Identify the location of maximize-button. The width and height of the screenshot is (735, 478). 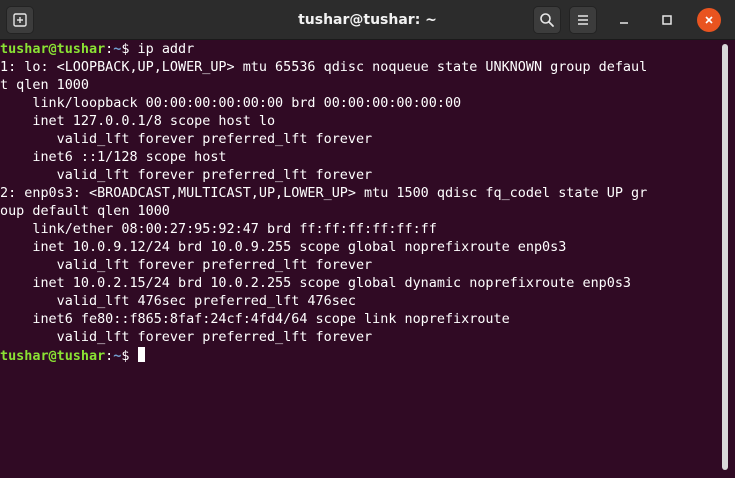
(667, 20).